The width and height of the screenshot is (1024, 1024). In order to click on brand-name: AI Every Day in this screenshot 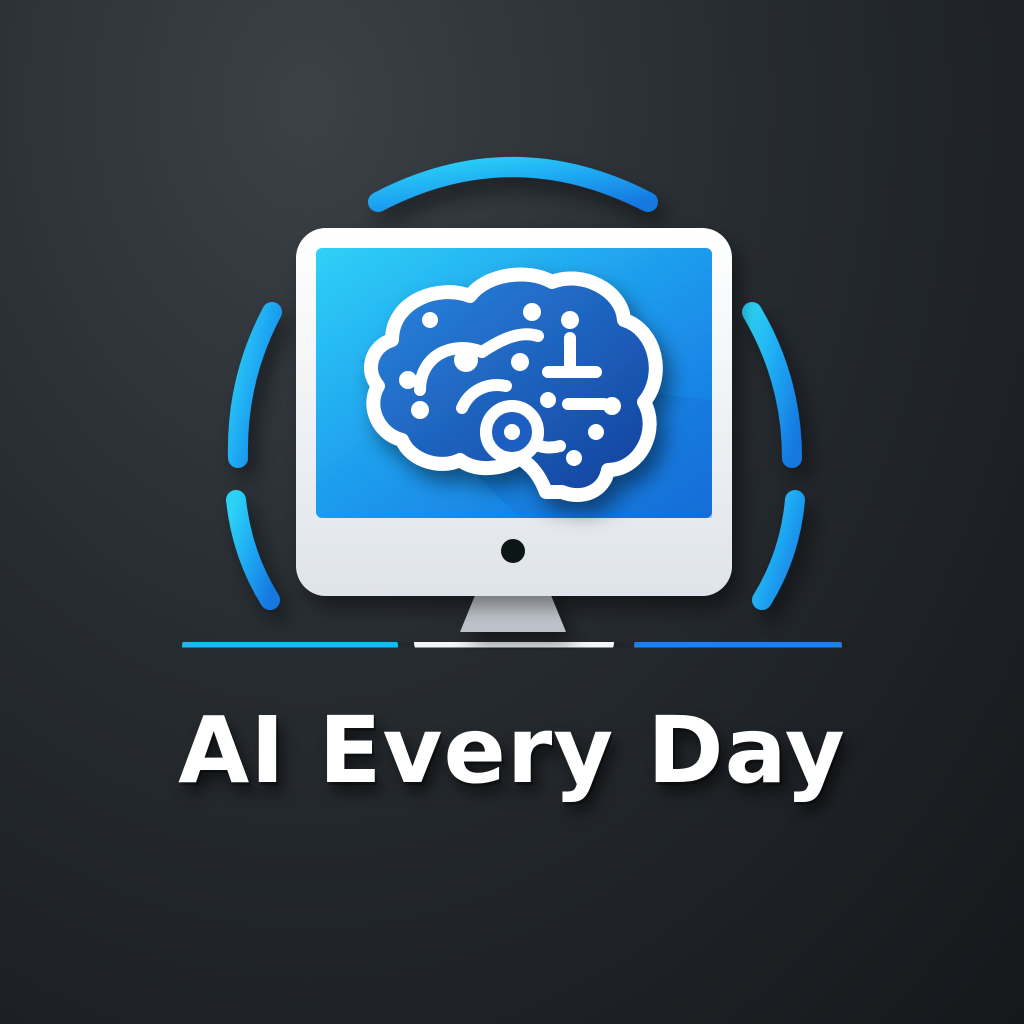, I will do `click(512, 750)`.